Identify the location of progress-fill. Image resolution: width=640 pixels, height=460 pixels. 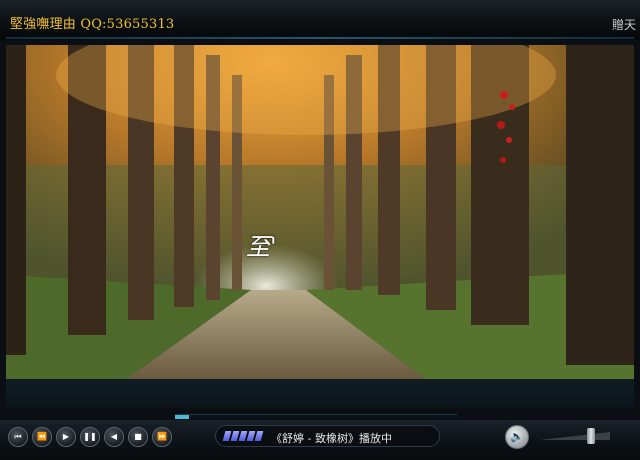
(182, 417).